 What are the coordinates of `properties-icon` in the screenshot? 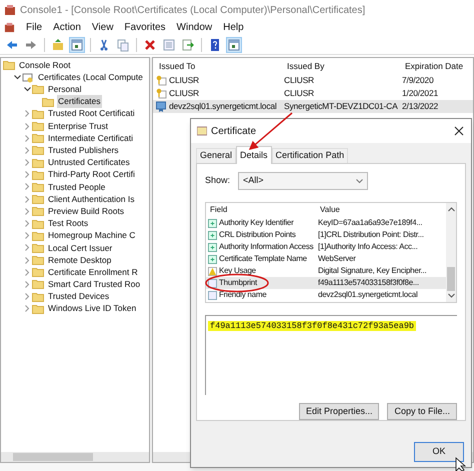 It's located at (169, 44).